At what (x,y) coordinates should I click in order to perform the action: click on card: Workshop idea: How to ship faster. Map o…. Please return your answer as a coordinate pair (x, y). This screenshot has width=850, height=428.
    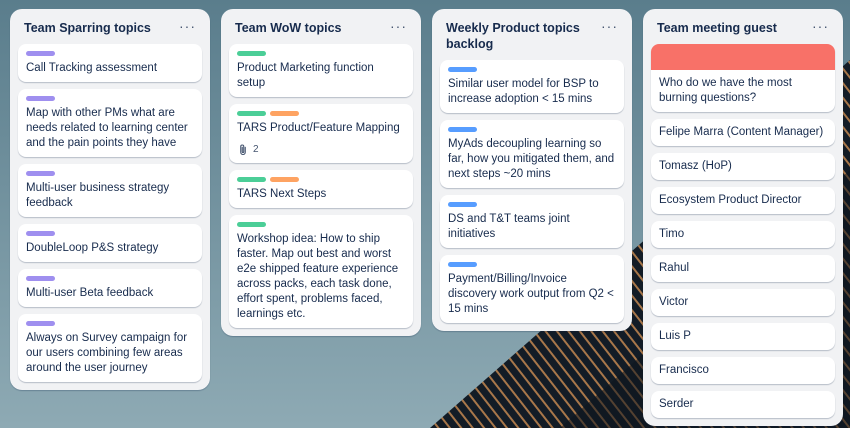
    Looking at the image, I should click on (321, 271).